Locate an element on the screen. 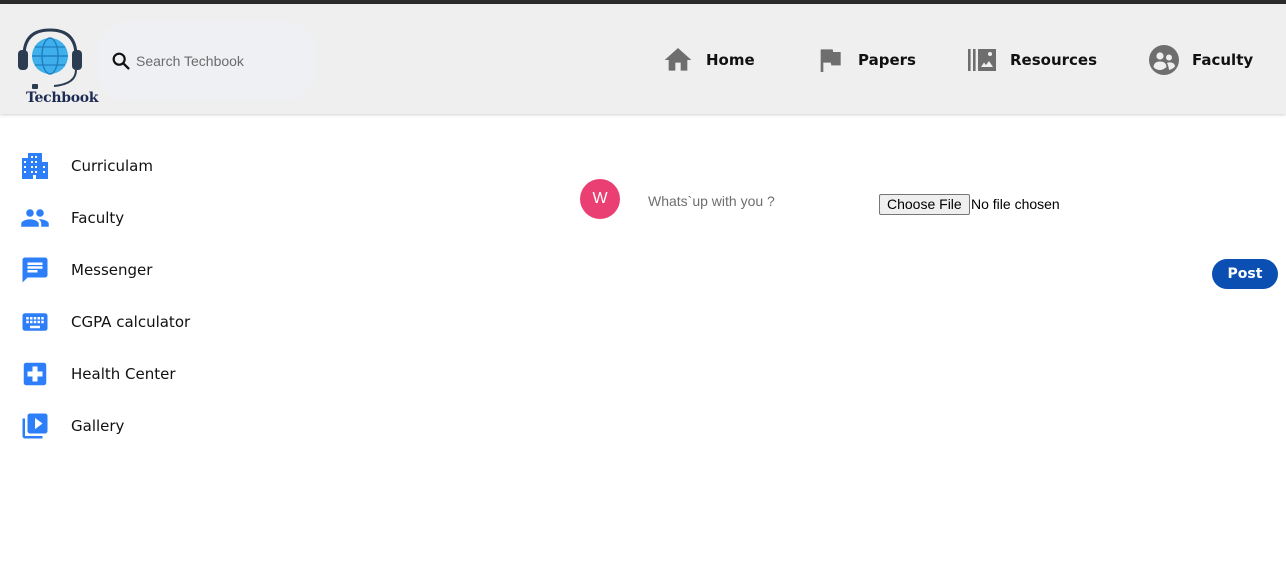 This screenshot has width=1286, height=573. logo-text: Techbook is located at coordinates (62, 98).